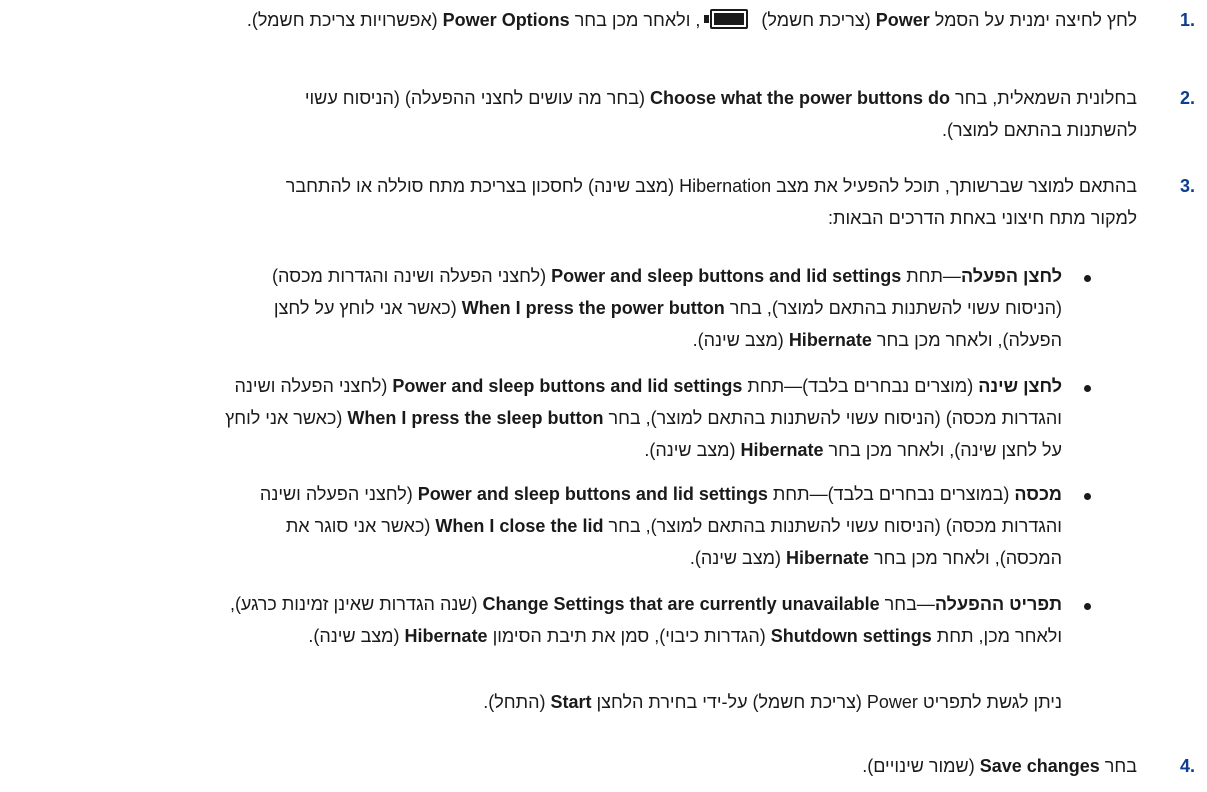 This screenshot has height=792, width=1207. What do you see at coordinates (998, 604) in the screenshot?
I see `bold-term: תפריט ההפעלה` at bounding box center [998, 604].